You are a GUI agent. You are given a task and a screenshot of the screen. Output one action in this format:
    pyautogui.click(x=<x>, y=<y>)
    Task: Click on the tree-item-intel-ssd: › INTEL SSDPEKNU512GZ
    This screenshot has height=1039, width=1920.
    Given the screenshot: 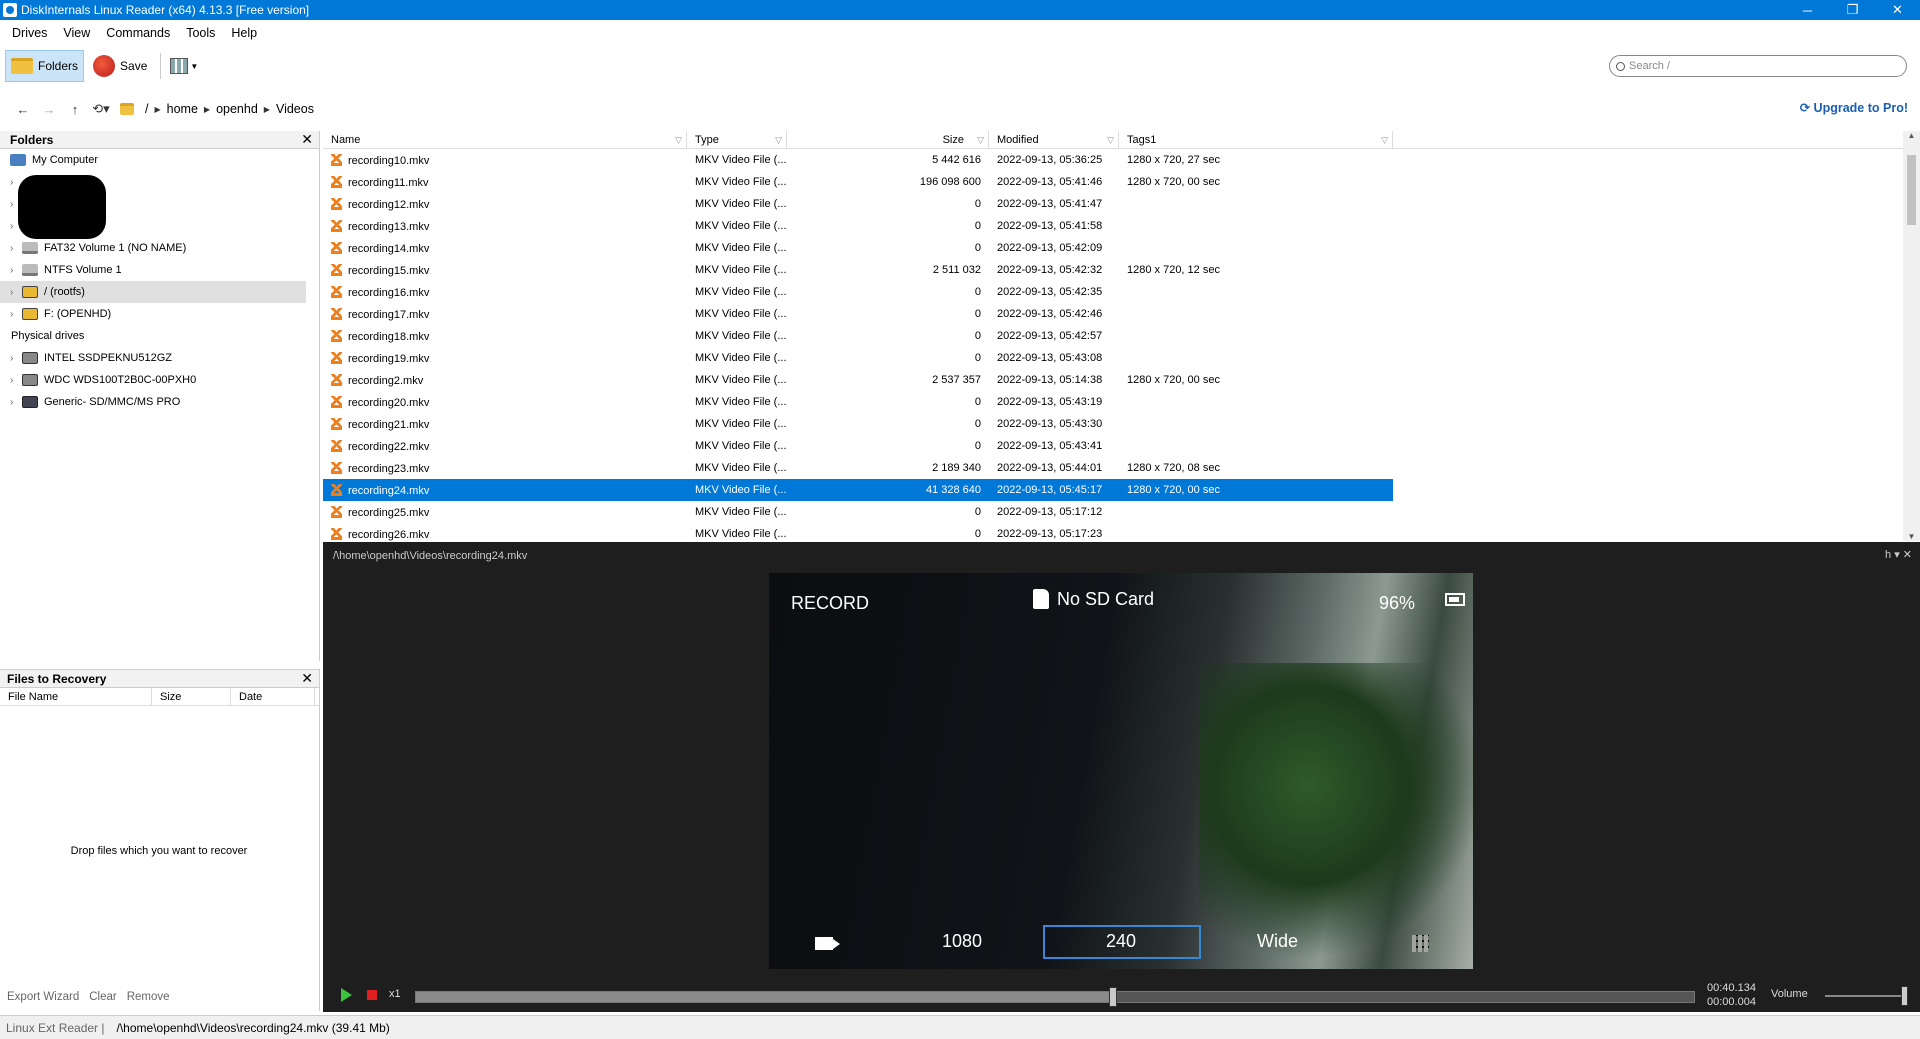 What is the action you would take?
    pyautogui.click(x=159, y=358)
    